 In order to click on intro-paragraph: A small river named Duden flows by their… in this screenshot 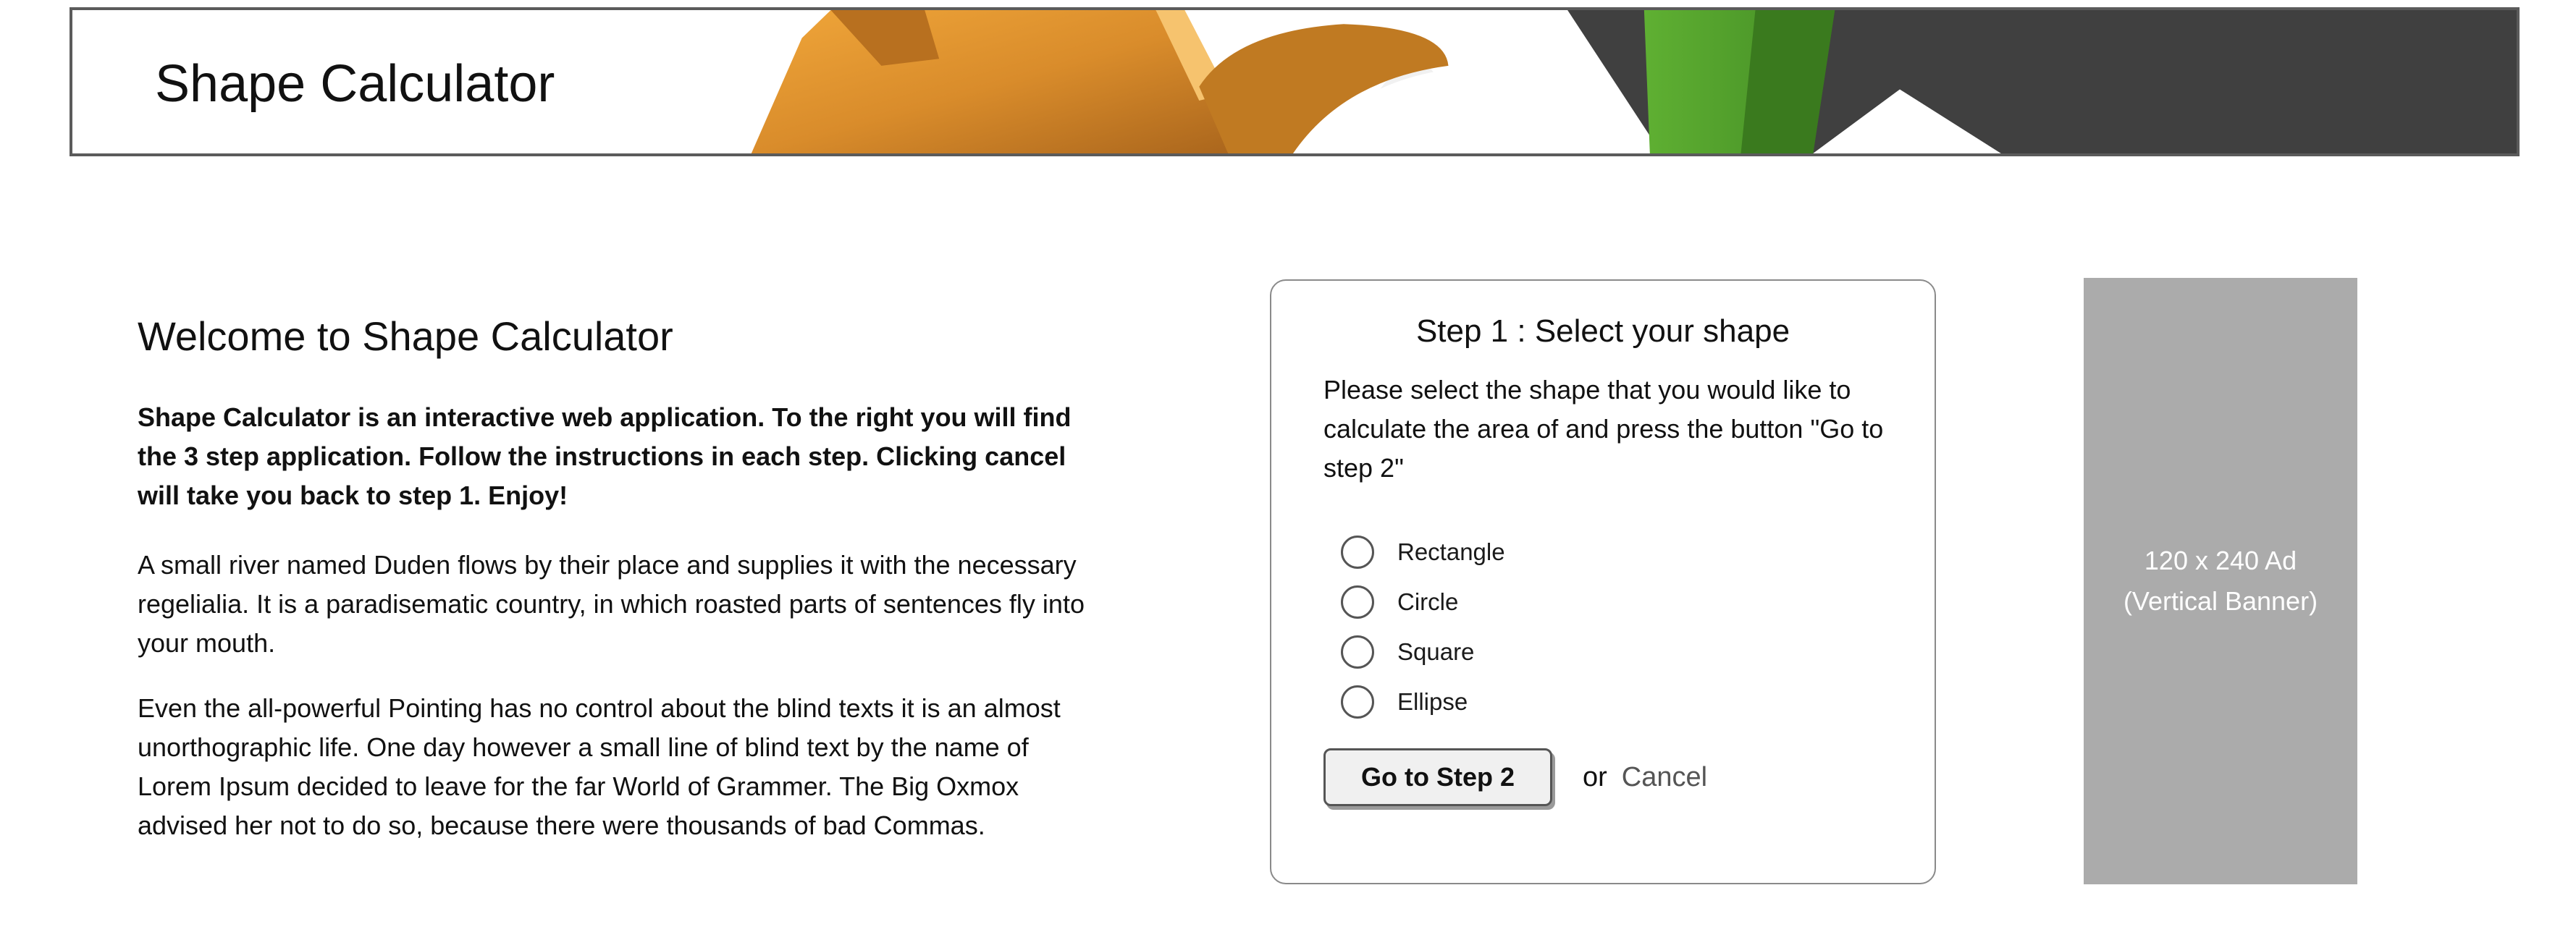, I will do `click(611, 604)`.